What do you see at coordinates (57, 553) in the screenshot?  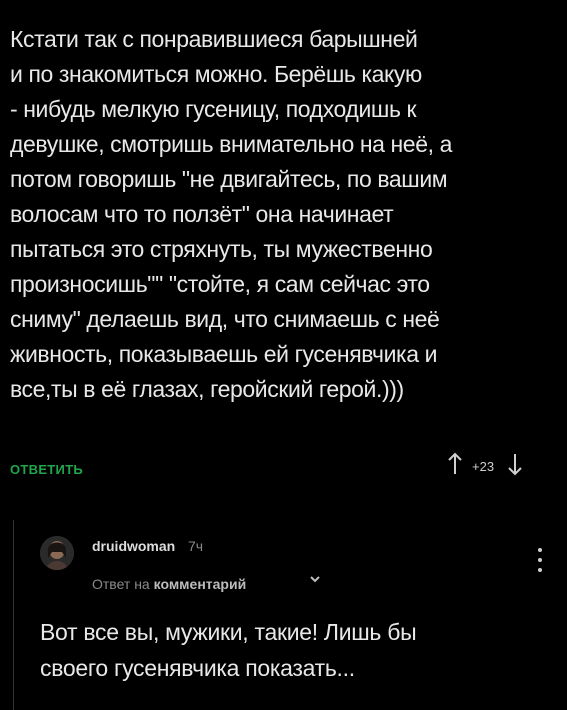 I see `avatar` at bounding box center [57, 553].